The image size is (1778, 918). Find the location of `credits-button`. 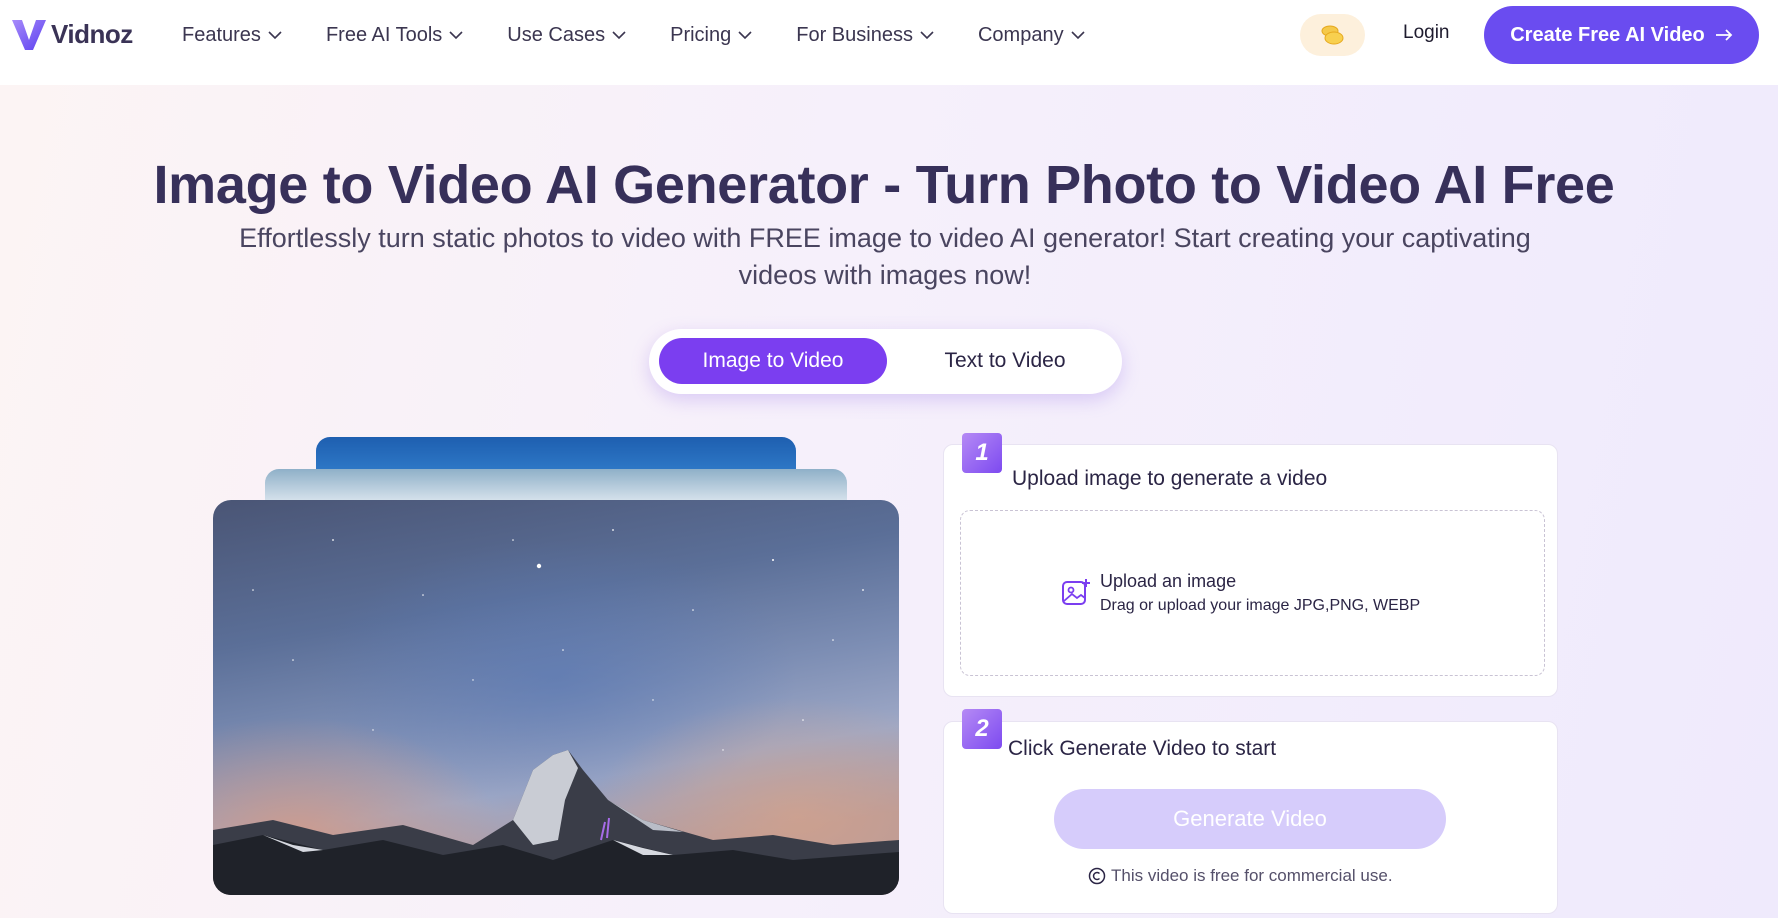

credits-button is located at coordinates (1332, 35).